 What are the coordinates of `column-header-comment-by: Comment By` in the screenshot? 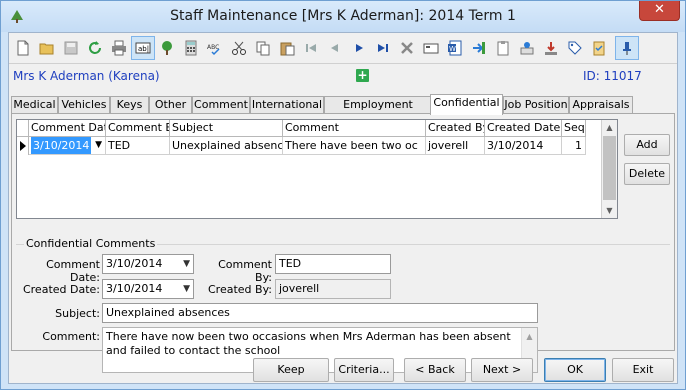 It's located at (138, 128).